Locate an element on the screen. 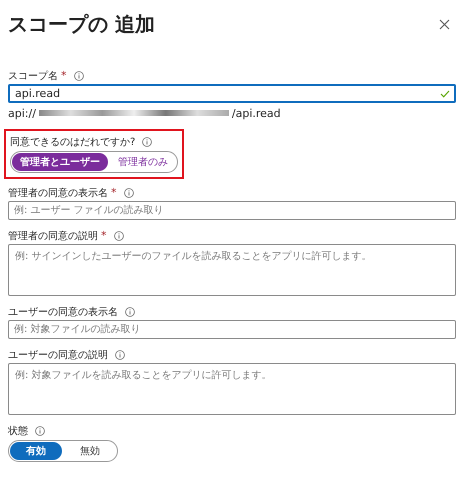  text-area: 例: サインインしたユーザーのファイルを読み取ることをアプリに許可します。 is located at coordinates (232, 270).